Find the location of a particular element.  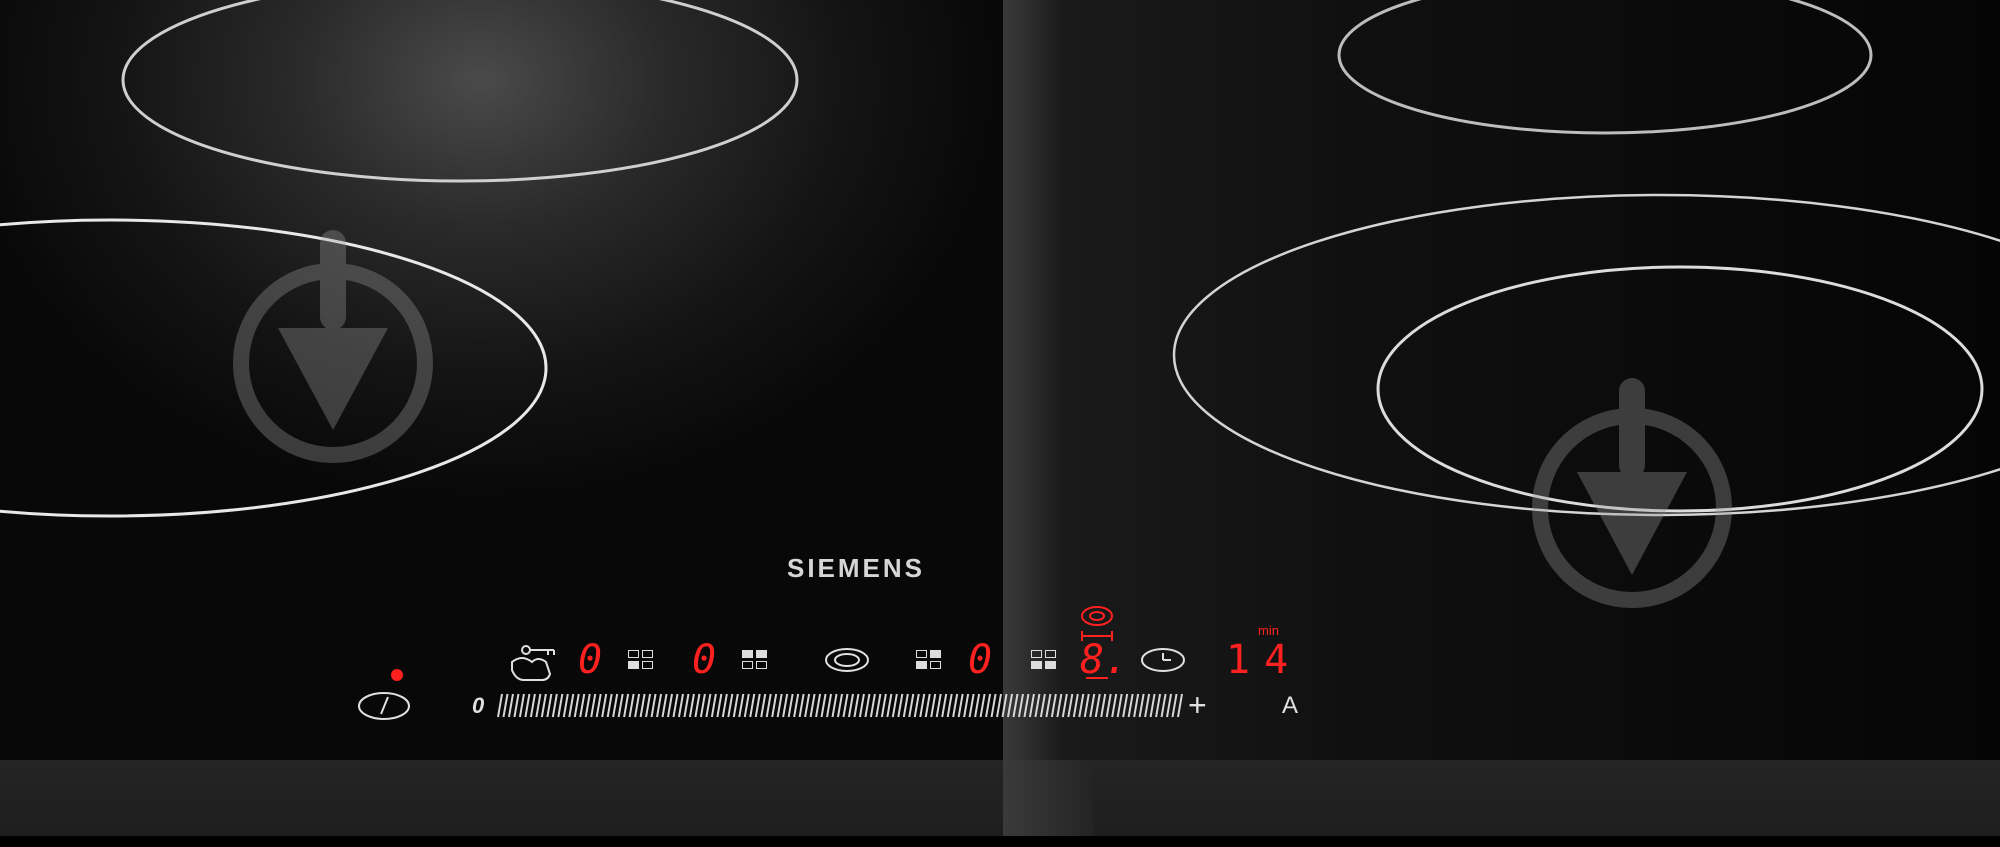

cooking-zone-top-left is located at coordinates (460, 91).